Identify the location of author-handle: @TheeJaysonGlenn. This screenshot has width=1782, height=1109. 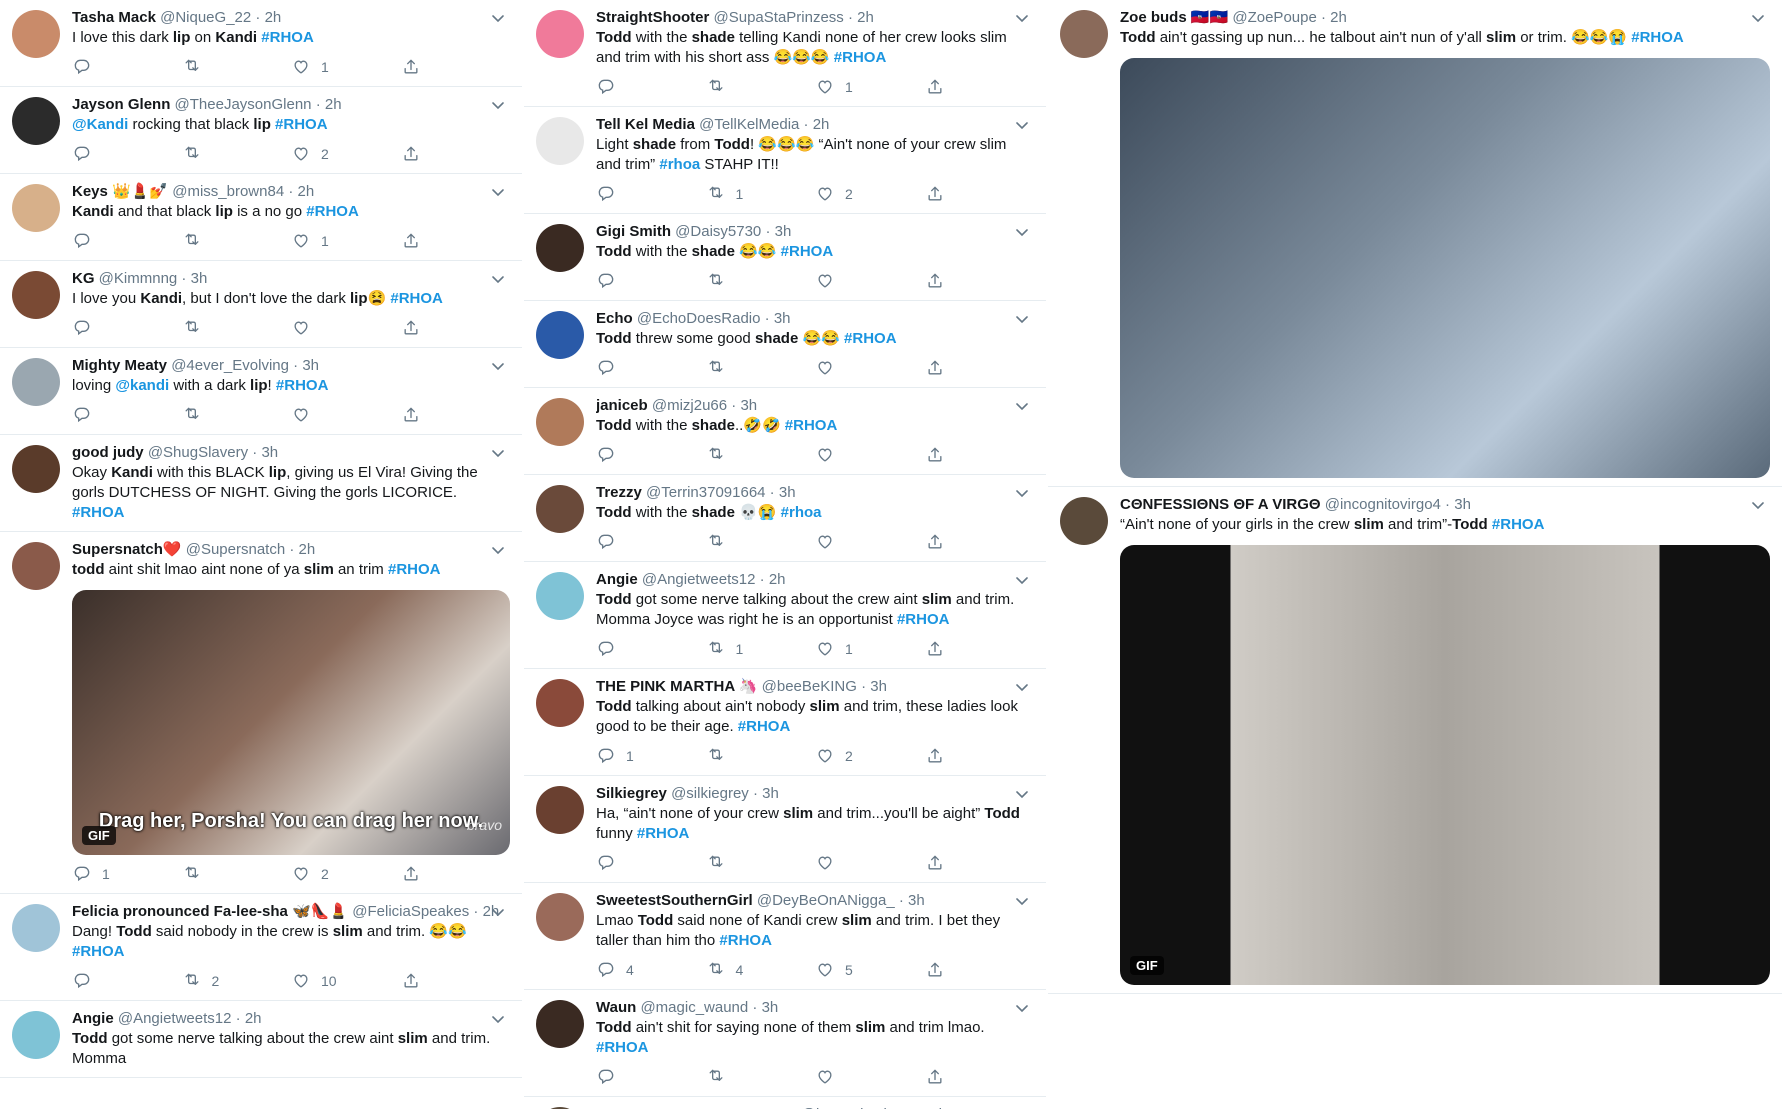
(243, 104).